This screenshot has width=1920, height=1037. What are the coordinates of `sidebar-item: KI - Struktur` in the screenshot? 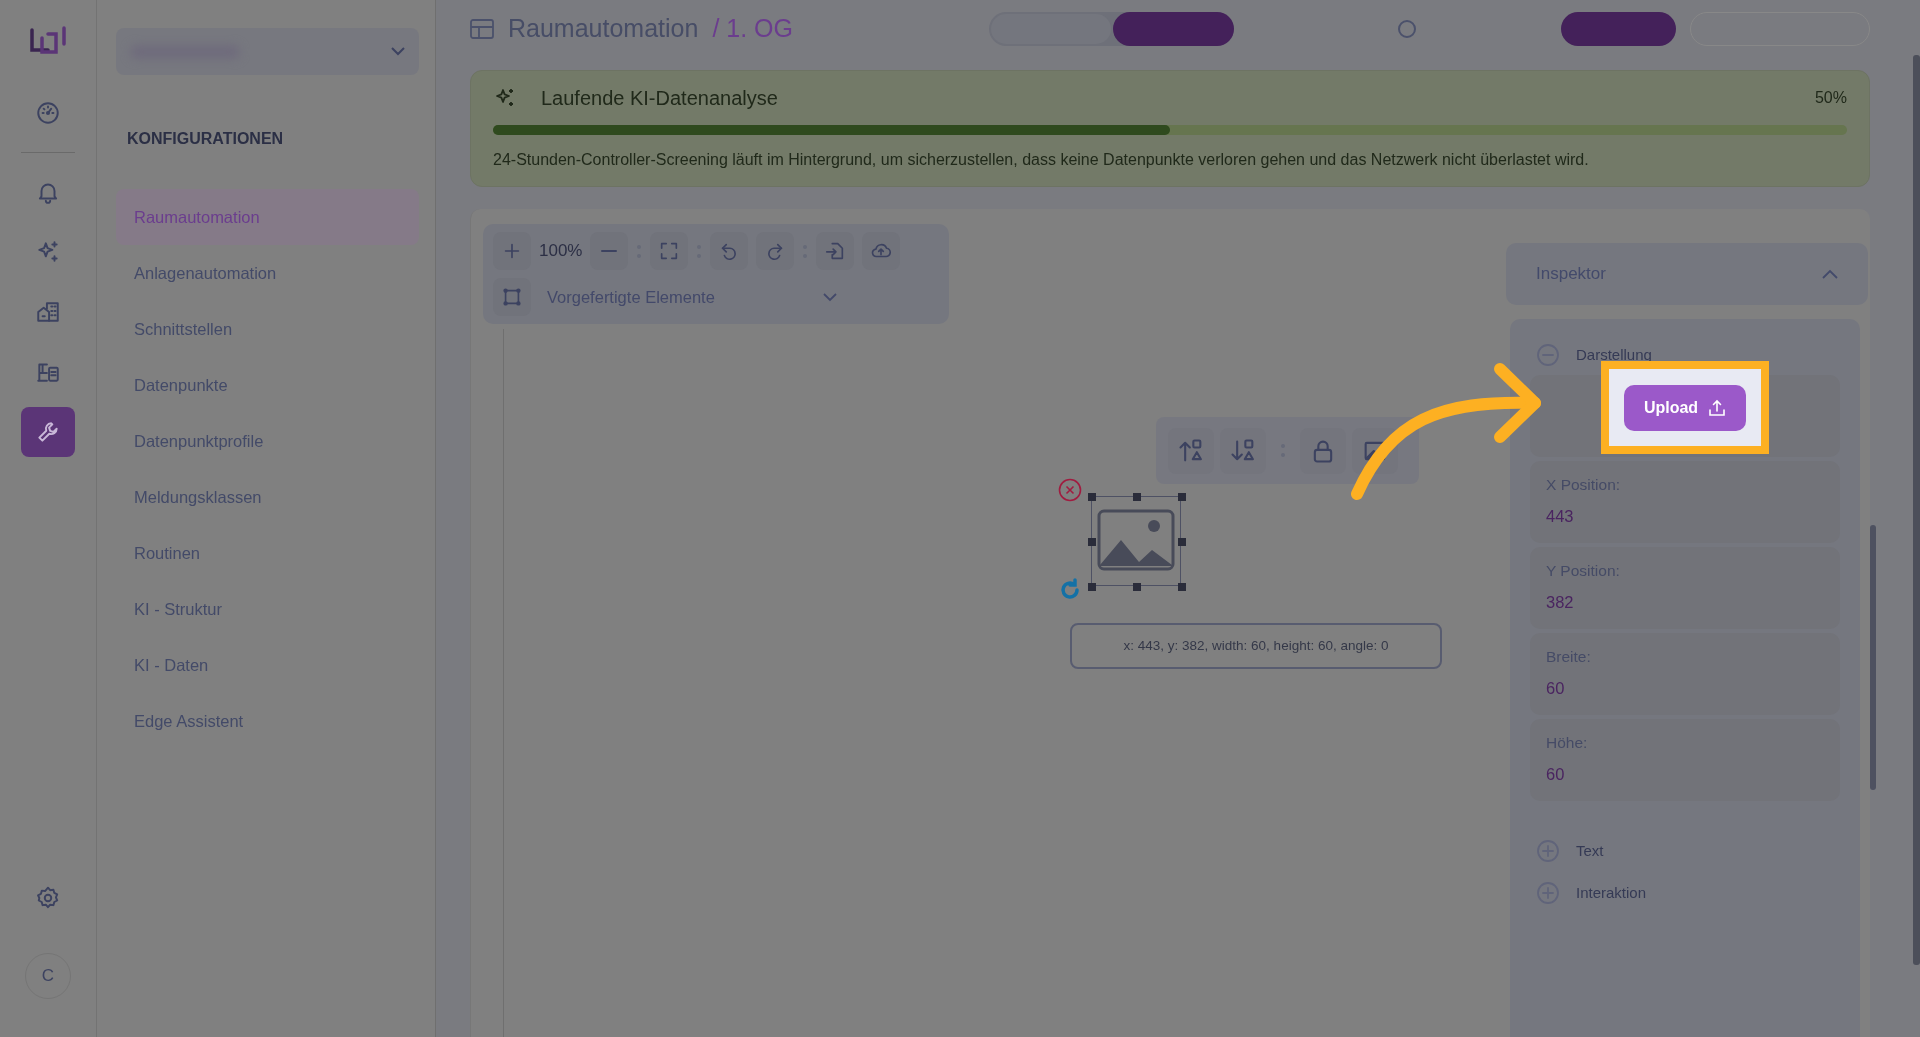 It's located at (267, 609).